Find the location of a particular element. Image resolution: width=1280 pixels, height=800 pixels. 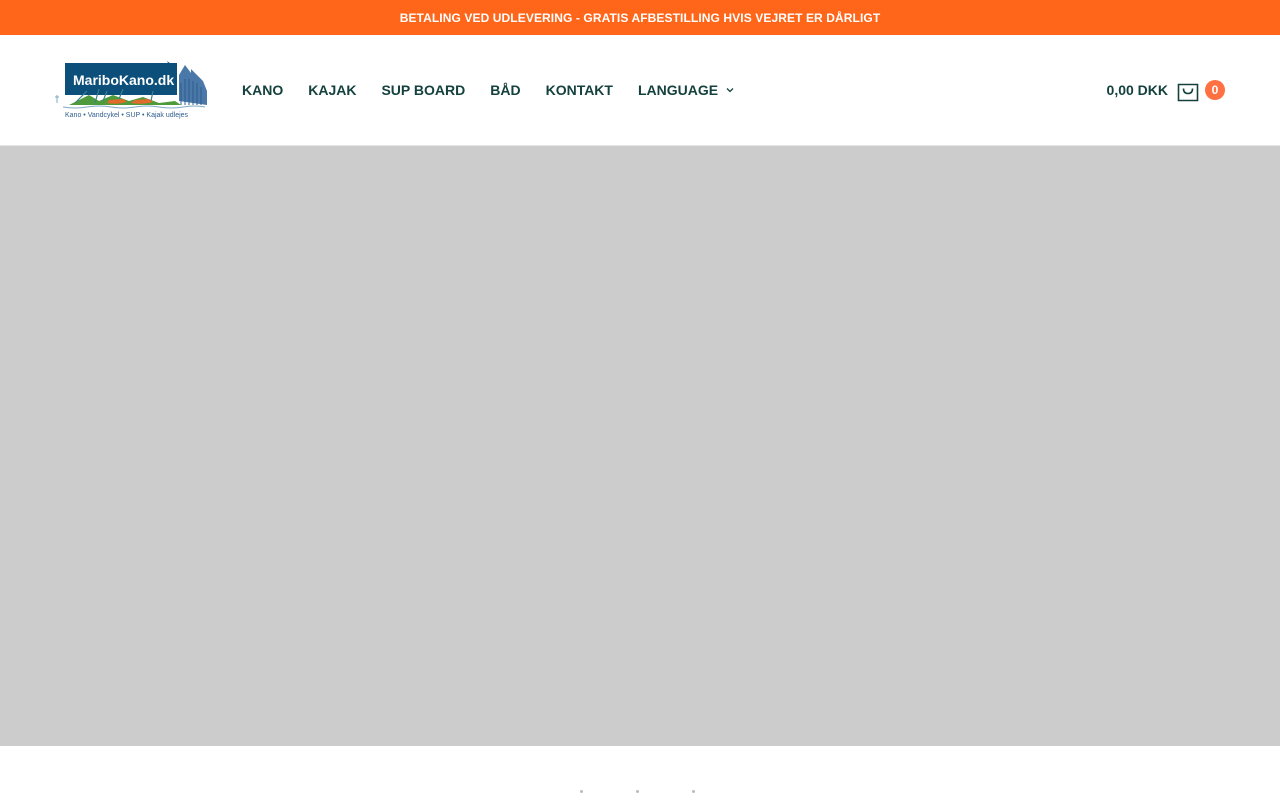

nav-item-label: KONTAKT is located at coordinates (579, 90).